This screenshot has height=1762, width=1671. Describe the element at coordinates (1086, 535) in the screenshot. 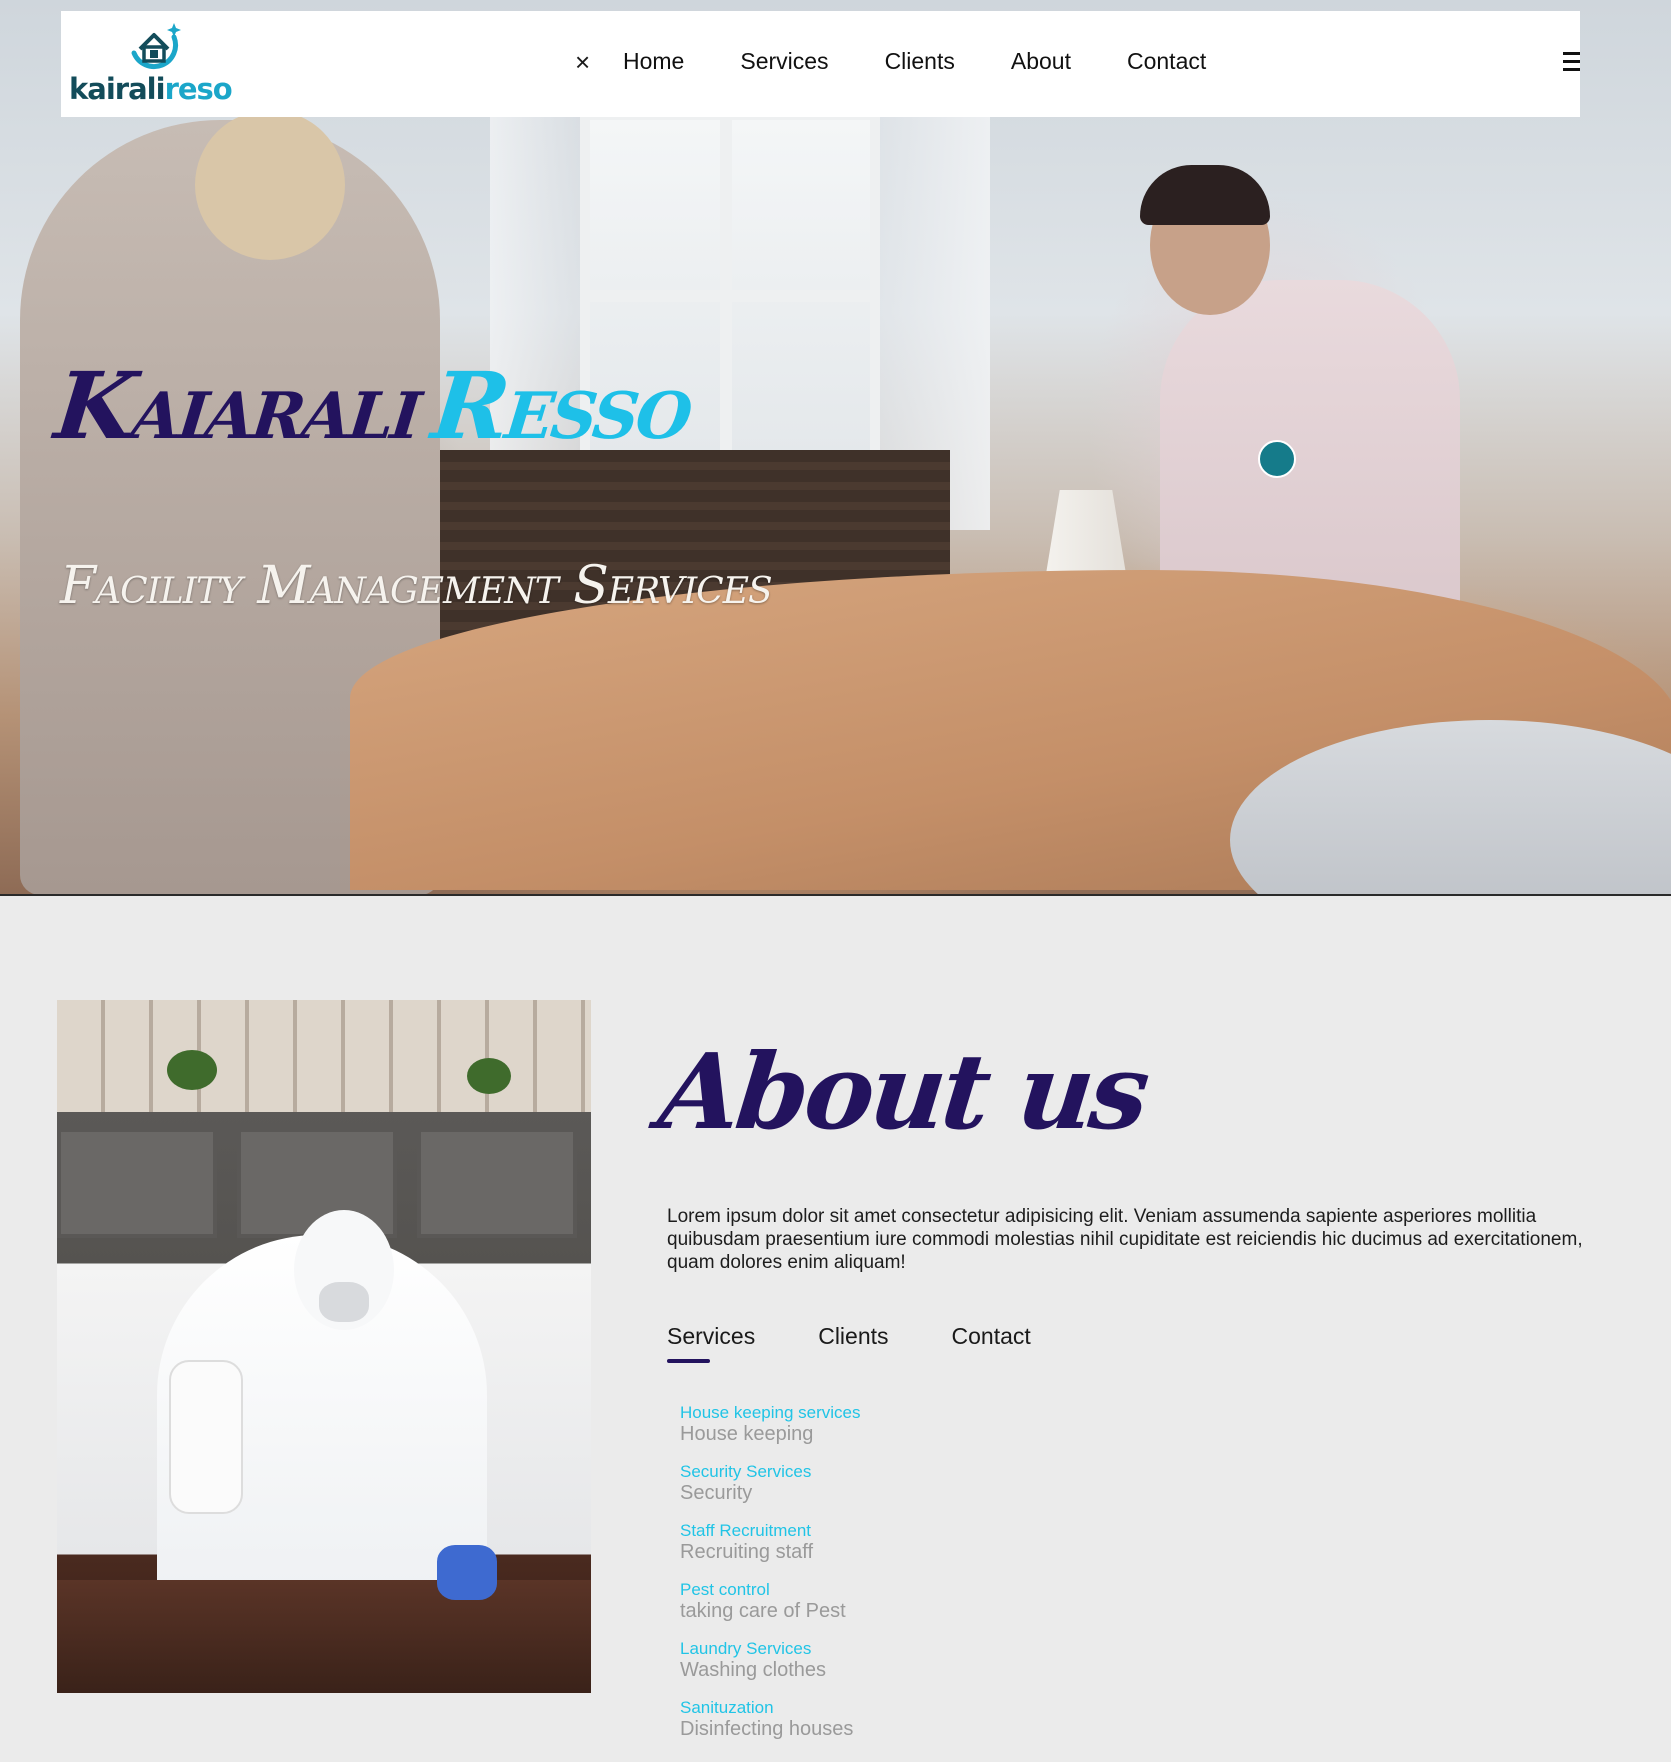

I see `hero-lamp` at that location.